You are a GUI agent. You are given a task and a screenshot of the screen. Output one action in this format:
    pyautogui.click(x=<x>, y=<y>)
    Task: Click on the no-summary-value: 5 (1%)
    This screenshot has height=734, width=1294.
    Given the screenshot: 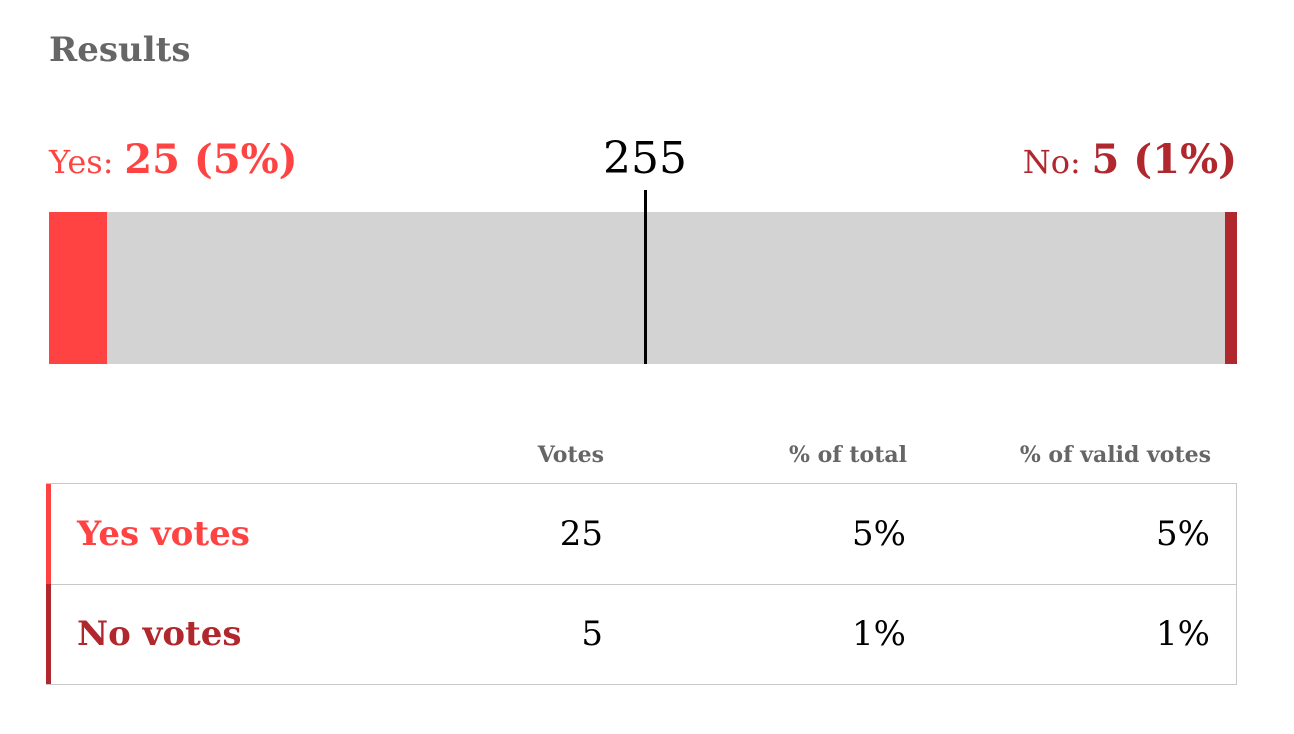 What is the action you would take?
    pyautogui.click(x=1164, y=159)
    